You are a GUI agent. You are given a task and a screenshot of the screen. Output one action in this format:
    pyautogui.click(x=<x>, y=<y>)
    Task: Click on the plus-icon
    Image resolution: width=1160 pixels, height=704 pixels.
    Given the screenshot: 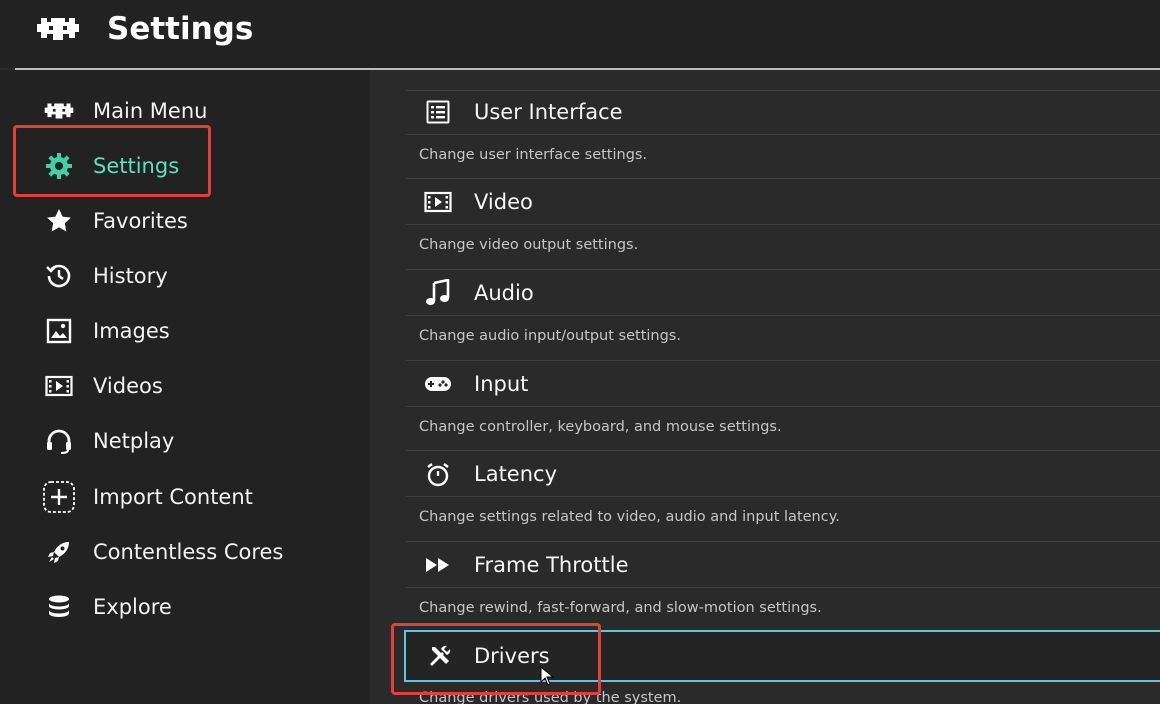 What is the action you would take?
    pyautogui.click(x=59, y=497)
    